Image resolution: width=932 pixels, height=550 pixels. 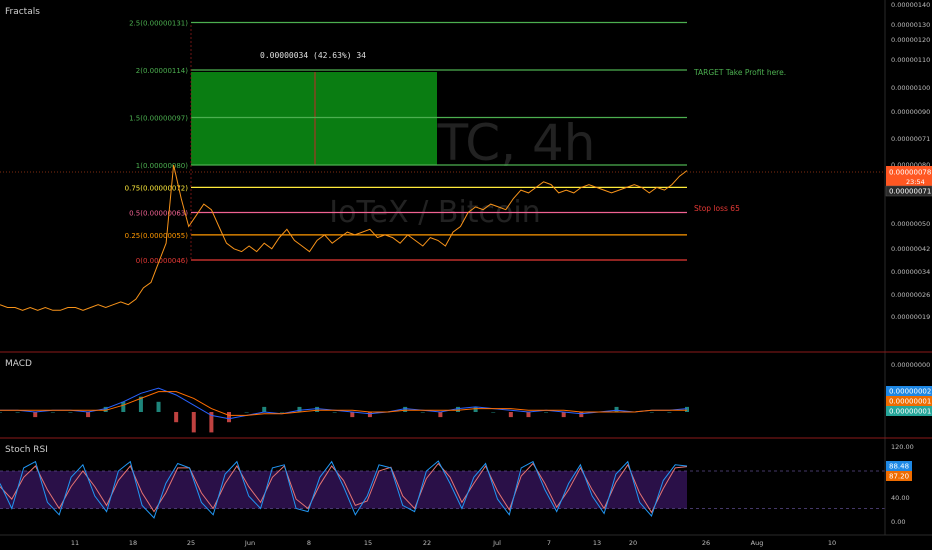 What do you see at coordinates (900, 498) in the screenshot?
I see `rsi-tick-label: 40.00` at bounding box center [900, 498].